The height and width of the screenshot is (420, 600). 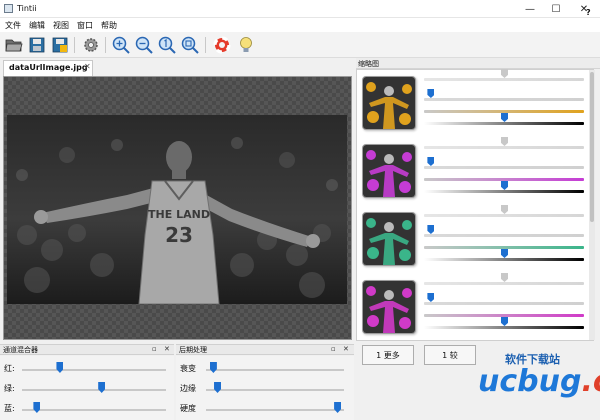 I want to click on thumb-green, so click(x=389, y=239).